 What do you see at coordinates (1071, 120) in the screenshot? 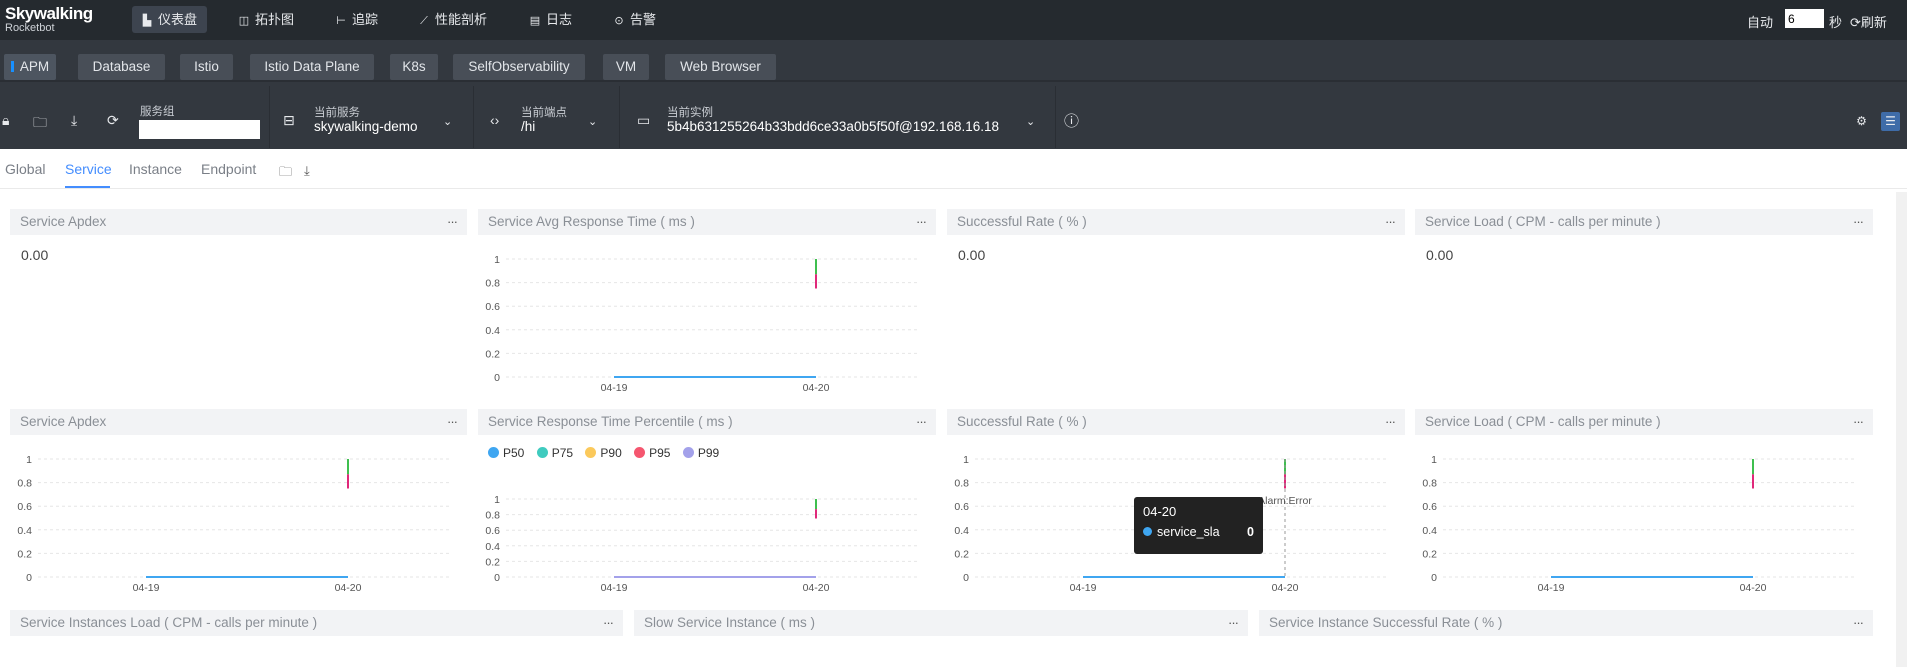
I see `info-icon: ⓘ` at bounding box center [1071, 120].